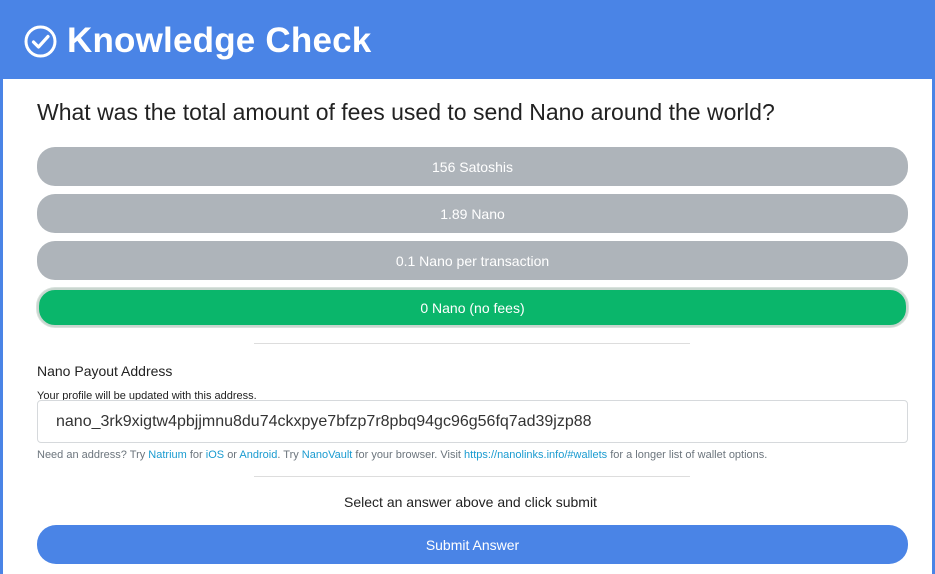 The image size is (935, 574). I want to click on answer-option-2: 1.89 Nano, so click(472, 213).